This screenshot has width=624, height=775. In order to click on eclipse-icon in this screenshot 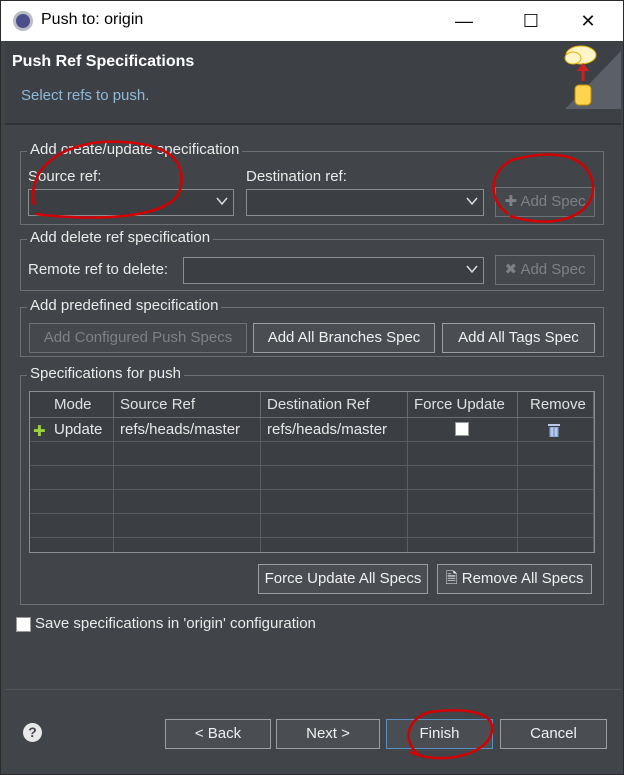, I will do `click(23, 21)`.